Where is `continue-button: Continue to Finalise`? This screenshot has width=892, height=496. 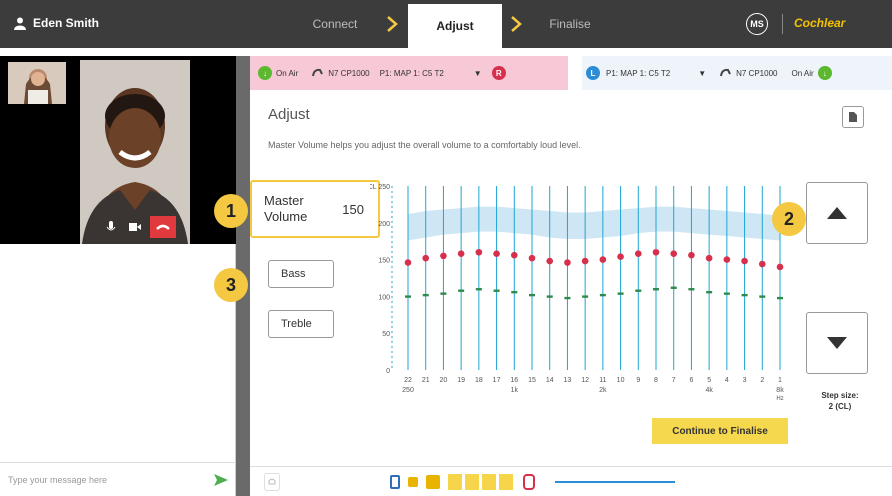 continue-button: Continue to Finalise is located at coordinates (720, 431).